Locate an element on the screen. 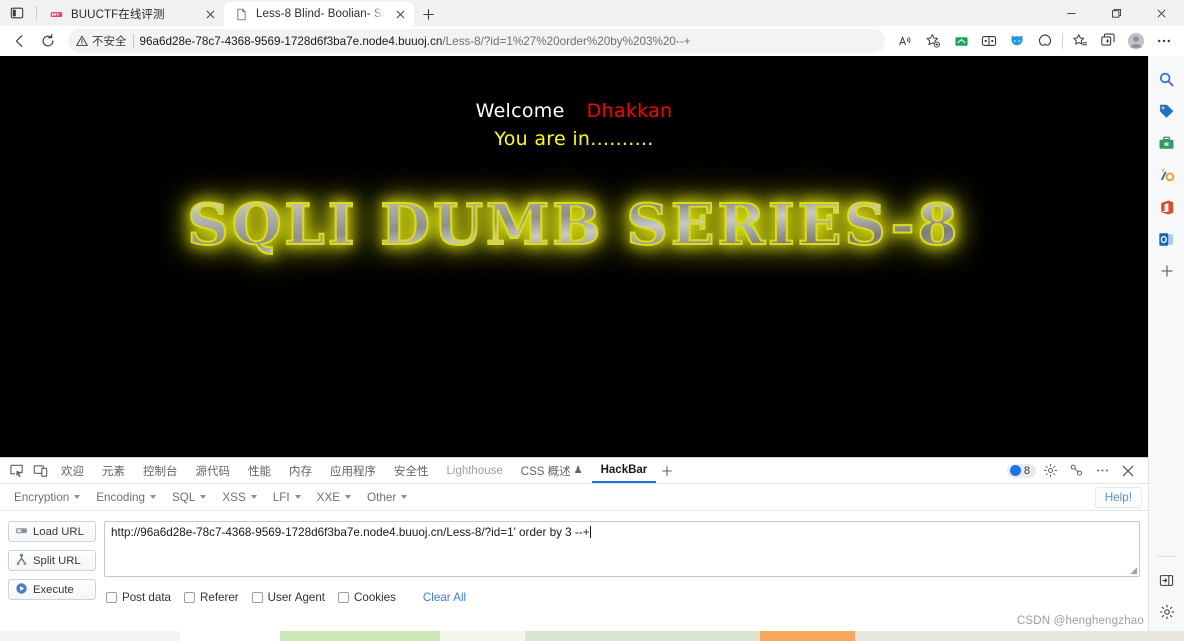 The image size is (1184, 641). execute-play-icon is located at coordinates (21, 590).